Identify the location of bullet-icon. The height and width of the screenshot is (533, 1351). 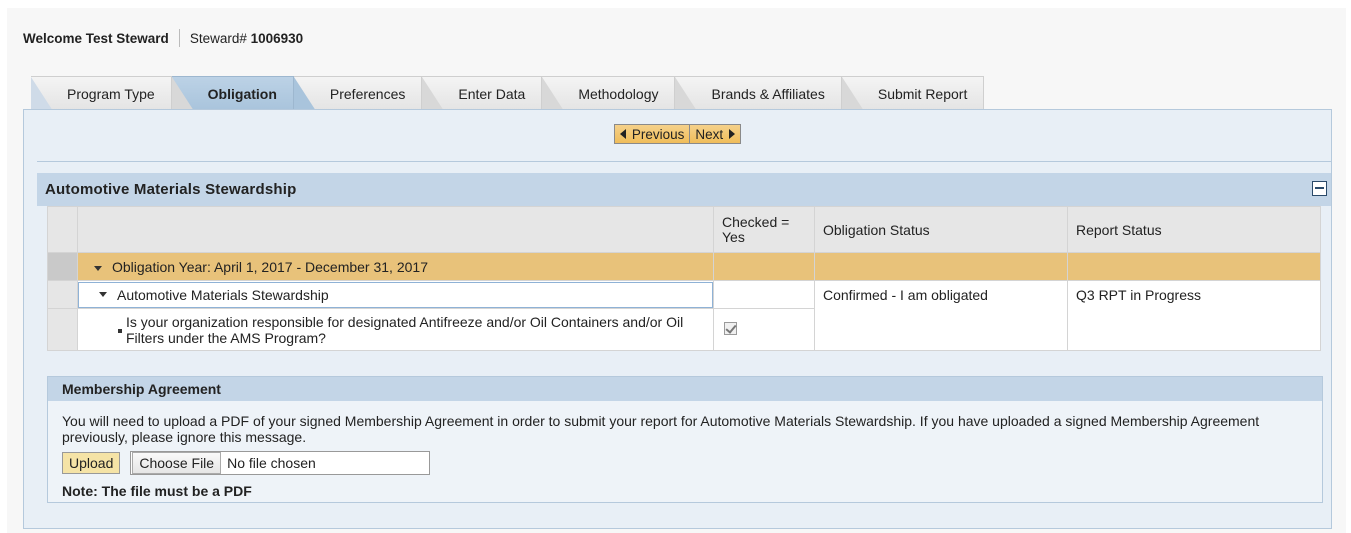
(120, 331).